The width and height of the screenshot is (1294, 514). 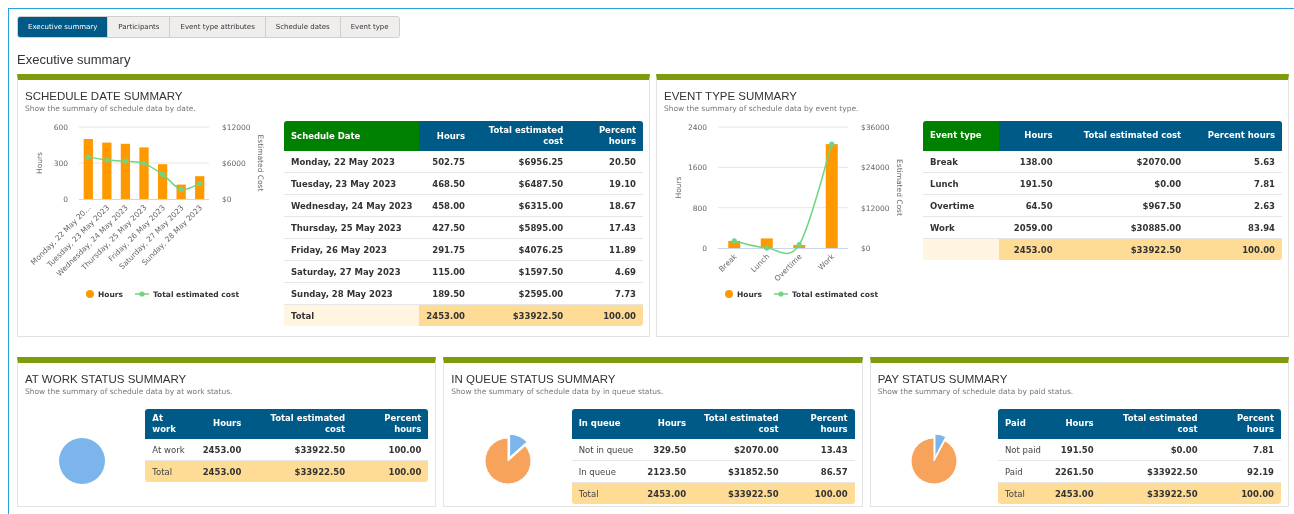 What do you see at coordinates (81, 461) in the screenshot?
I see `pie-slice` at bounding box center [81, 461].